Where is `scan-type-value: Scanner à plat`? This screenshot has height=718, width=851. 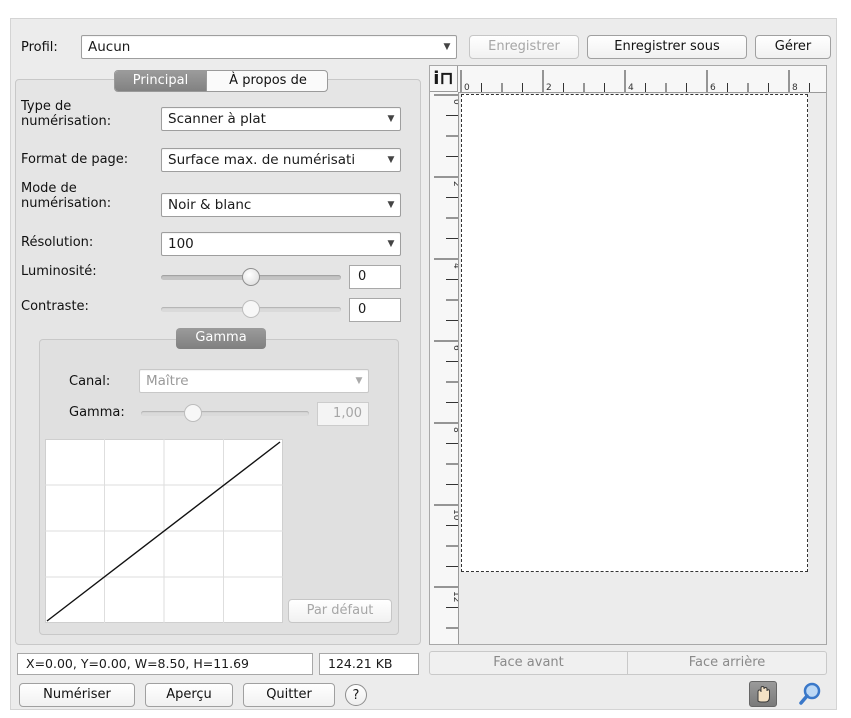
scan-type-value: Scanner à plat is located at coordinates (217, 119).